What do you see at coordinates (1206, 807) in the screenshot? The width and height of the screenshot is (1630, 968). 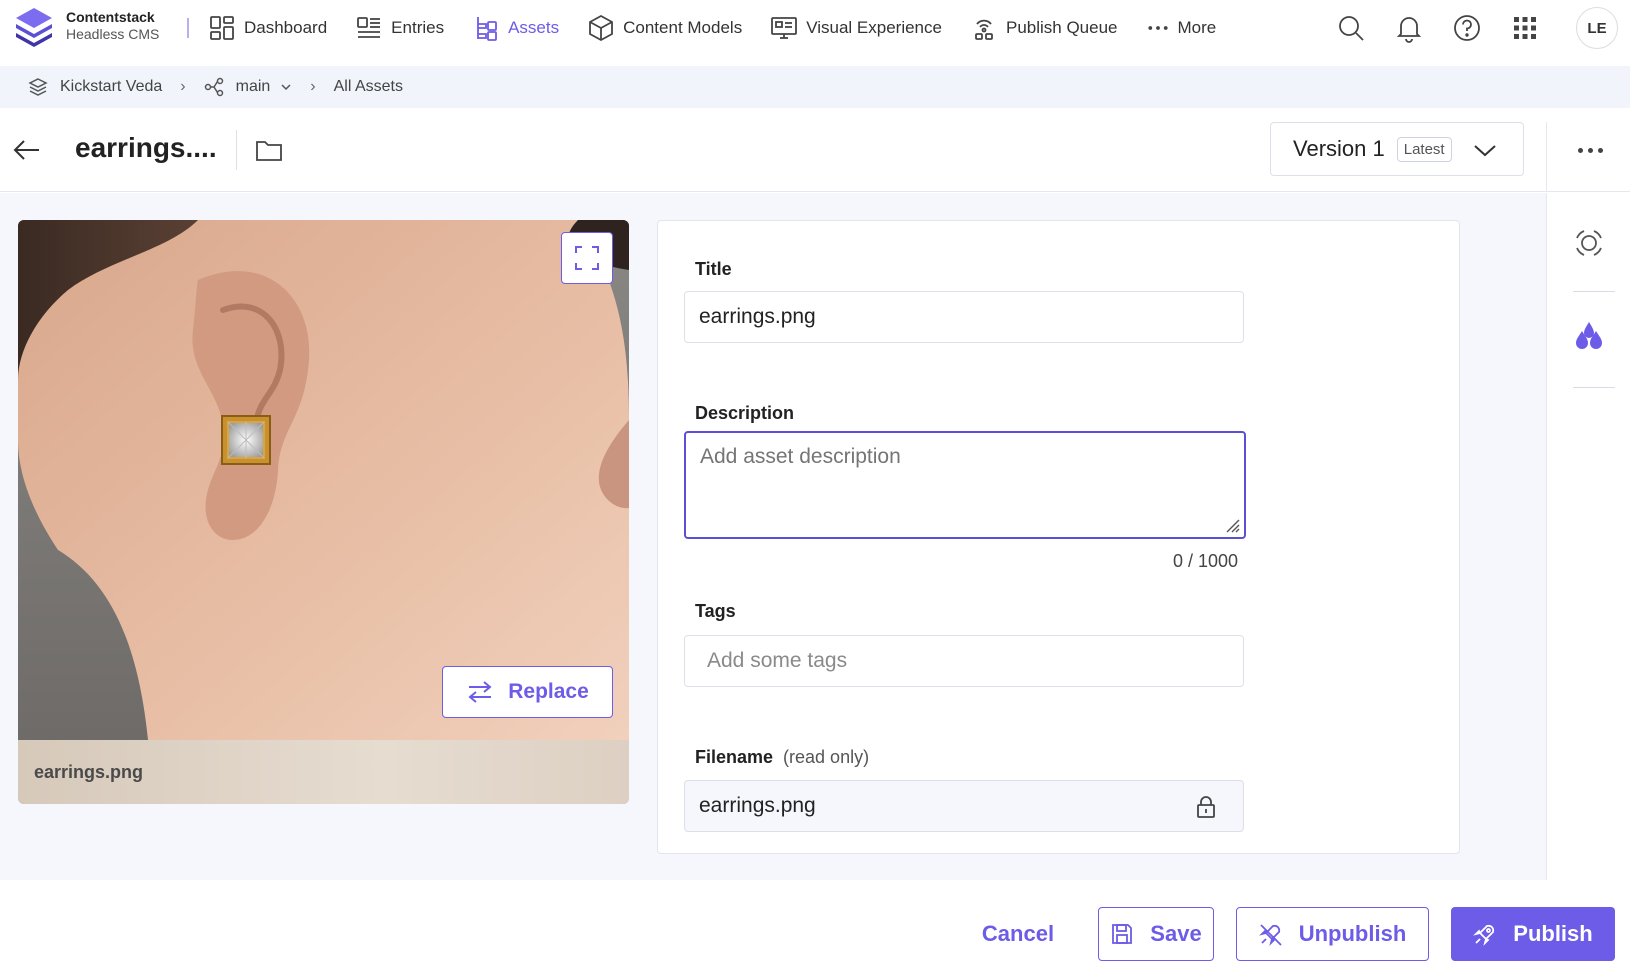 I see `lock-icon` at bounding box center [1206, 807].